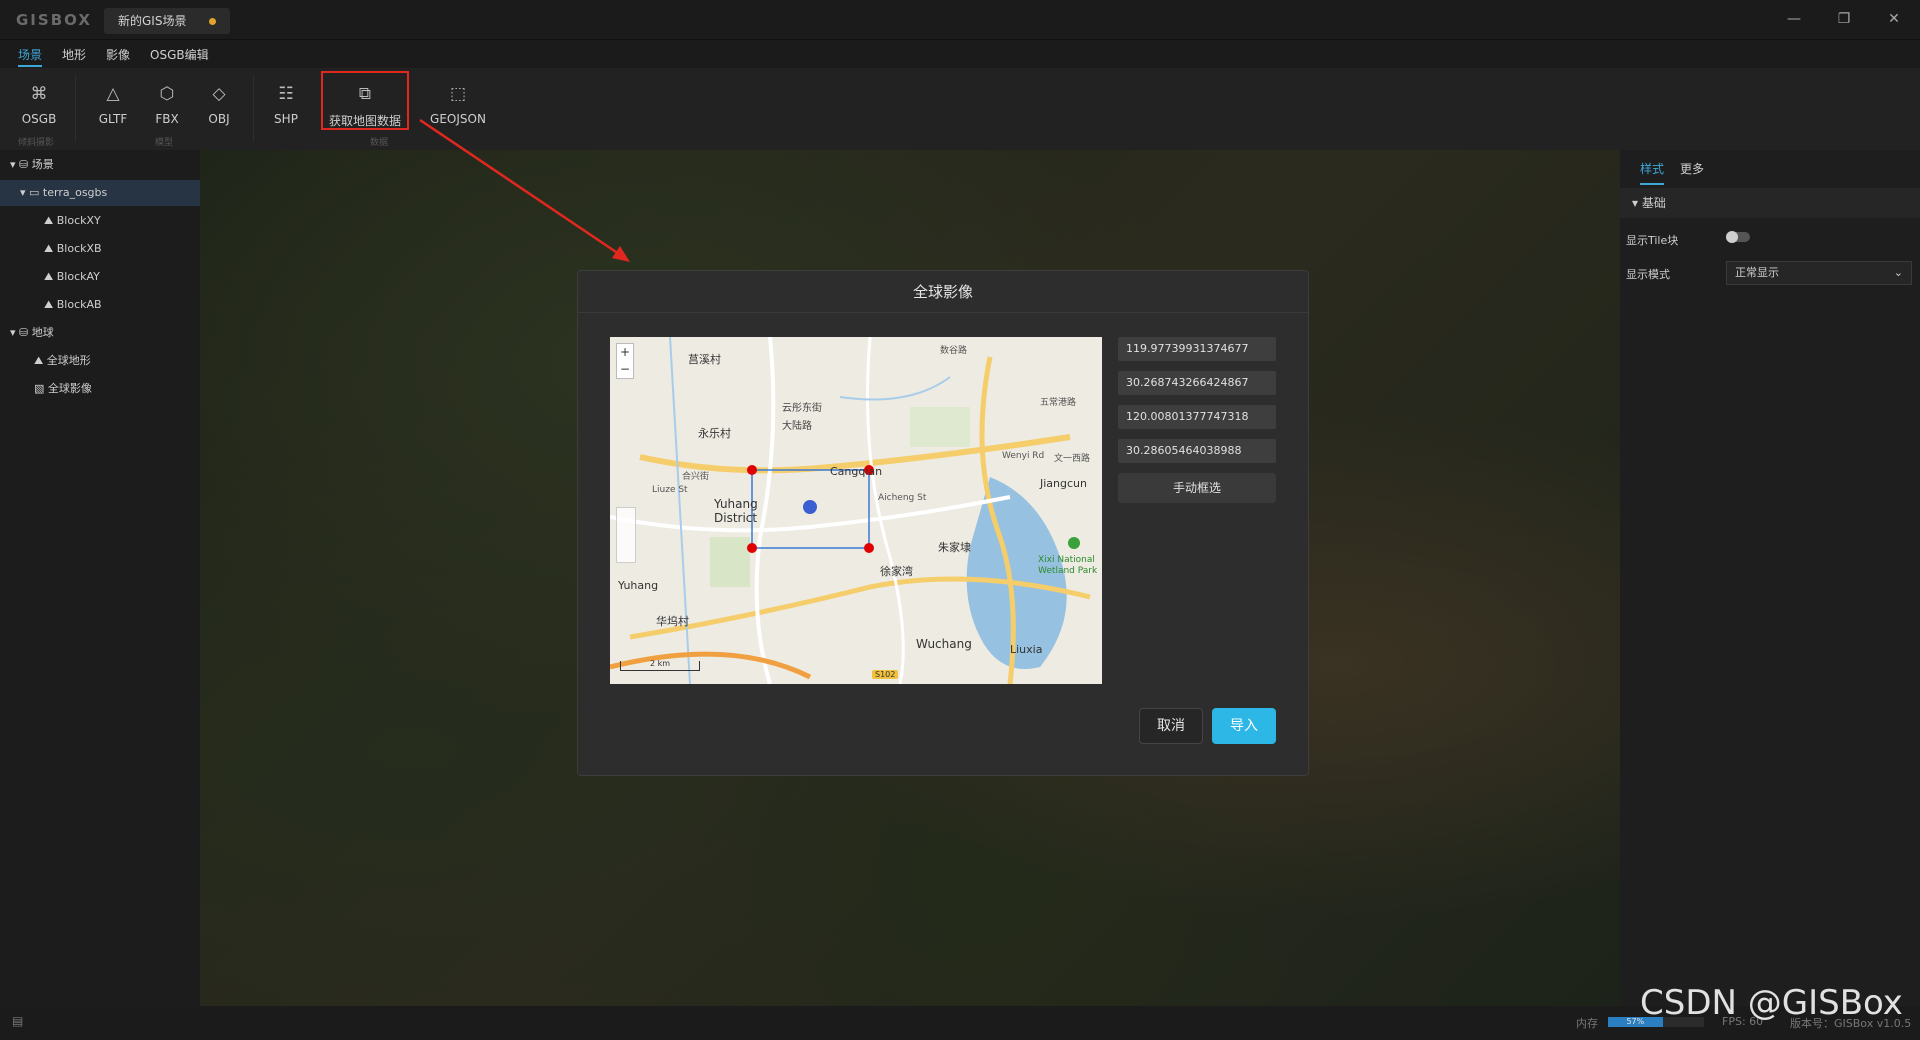 This screenshot has width=1920, height=1040. What do you see at coordinates (1652, 240) in the screenshot?
I see `show-tile-label: 显示Tile块` at bounding box center [1652, 240].